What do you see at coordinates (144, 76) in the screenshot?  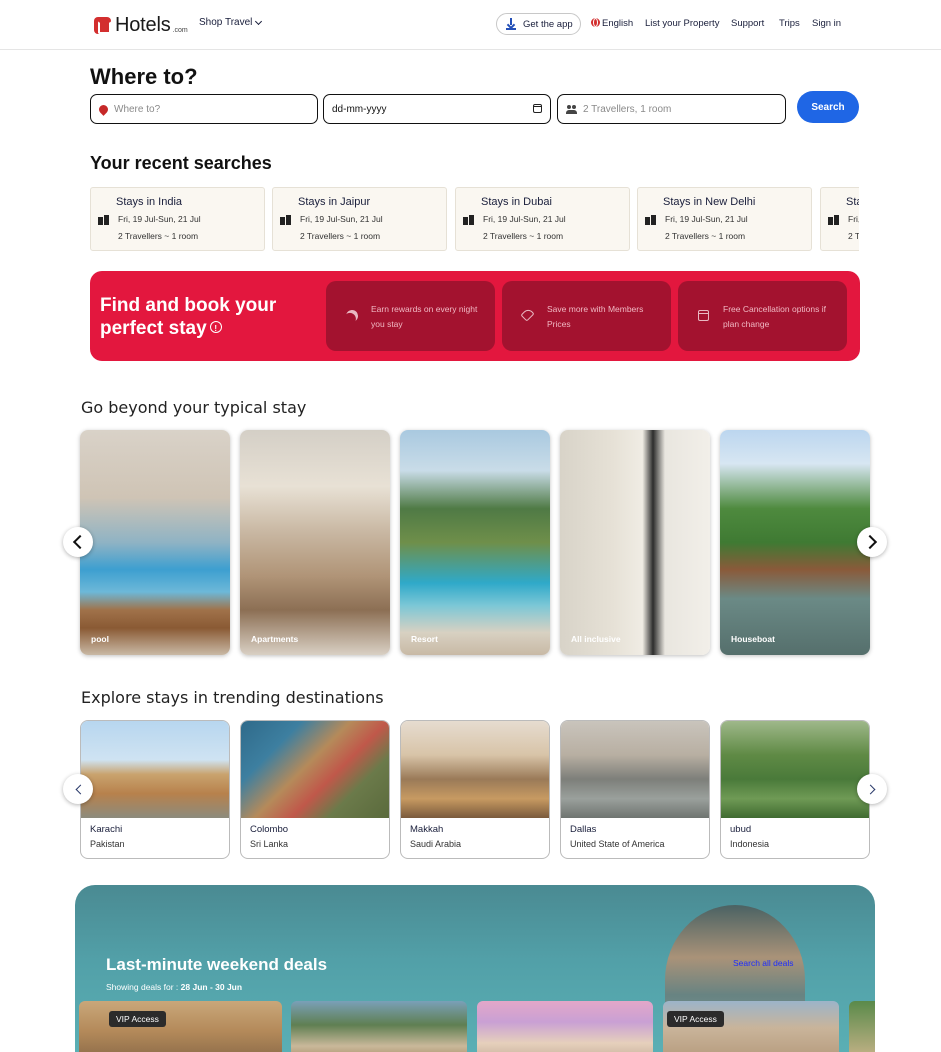 I see `where-to-heading: Where to?` at bounding box center [144, 76].